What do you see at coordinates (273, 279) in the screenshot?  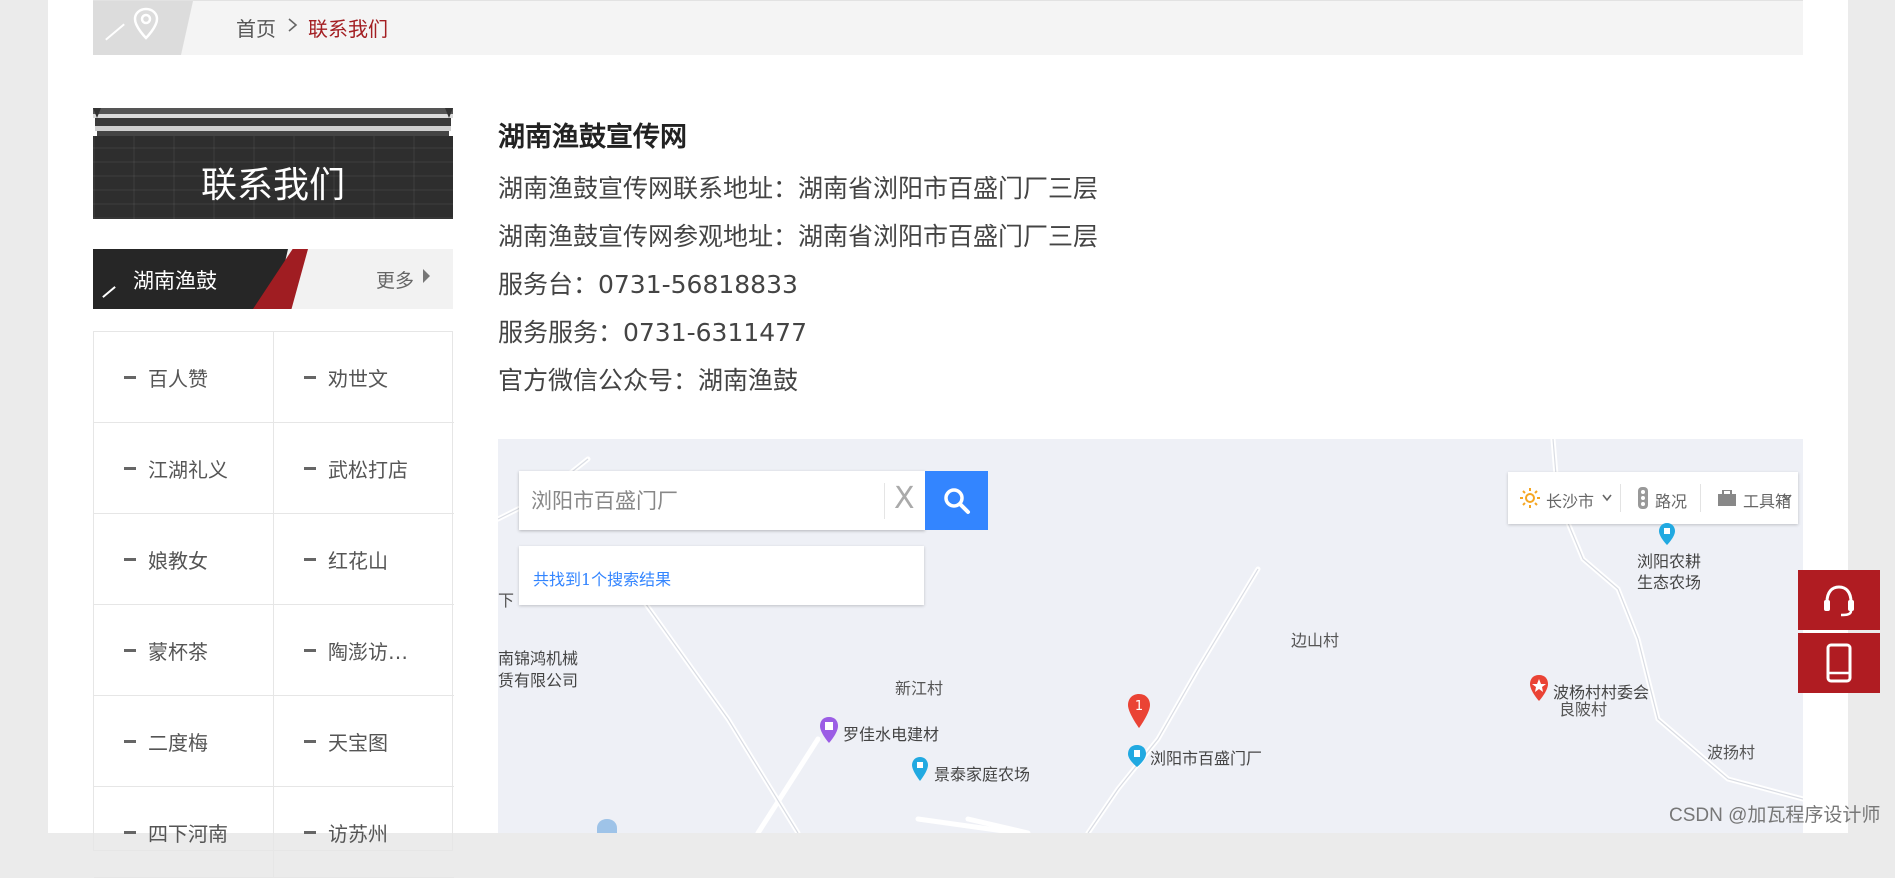 I see `category-header: 湖南渔鼓 更多` at bounding box center [273, 279].